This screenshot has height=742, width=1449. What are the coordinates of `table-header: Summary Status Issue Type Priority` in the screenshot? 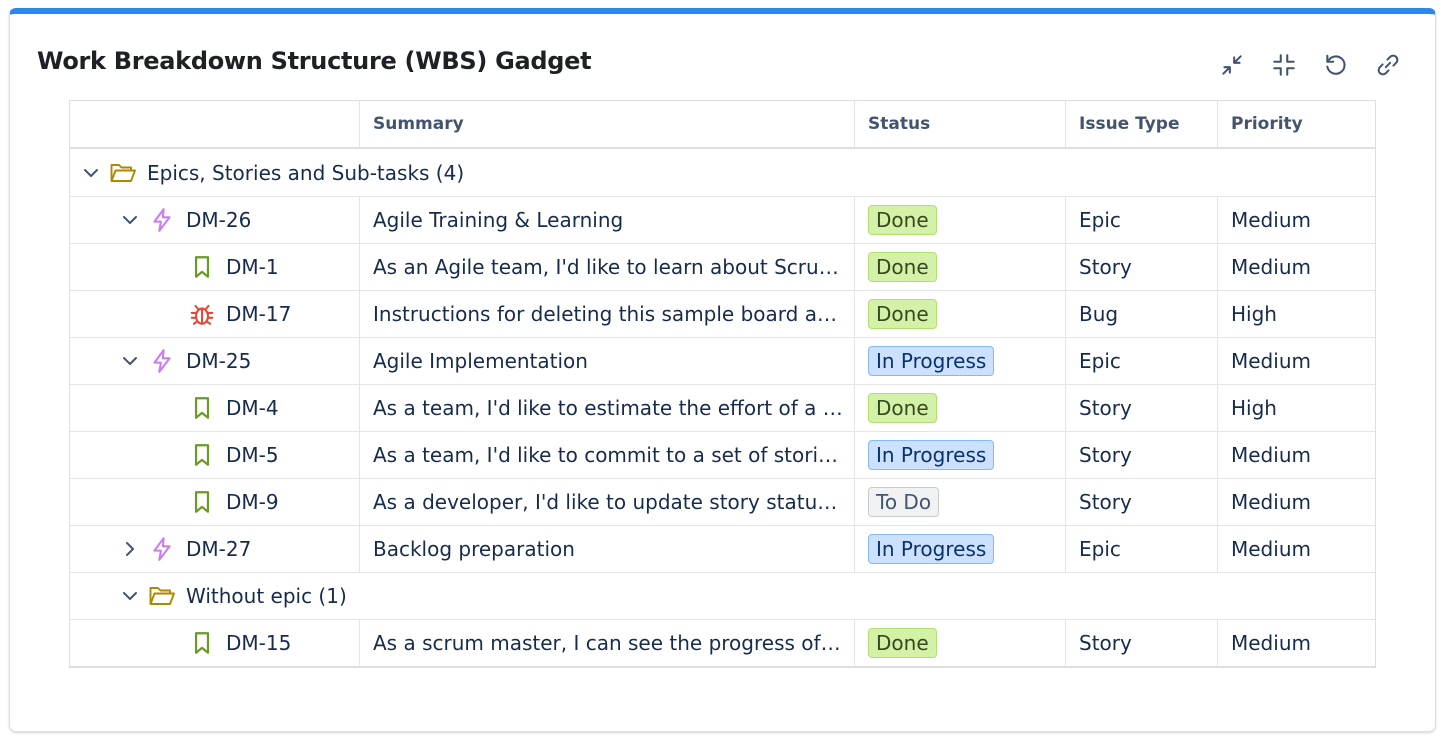 It's located at (722, 125).